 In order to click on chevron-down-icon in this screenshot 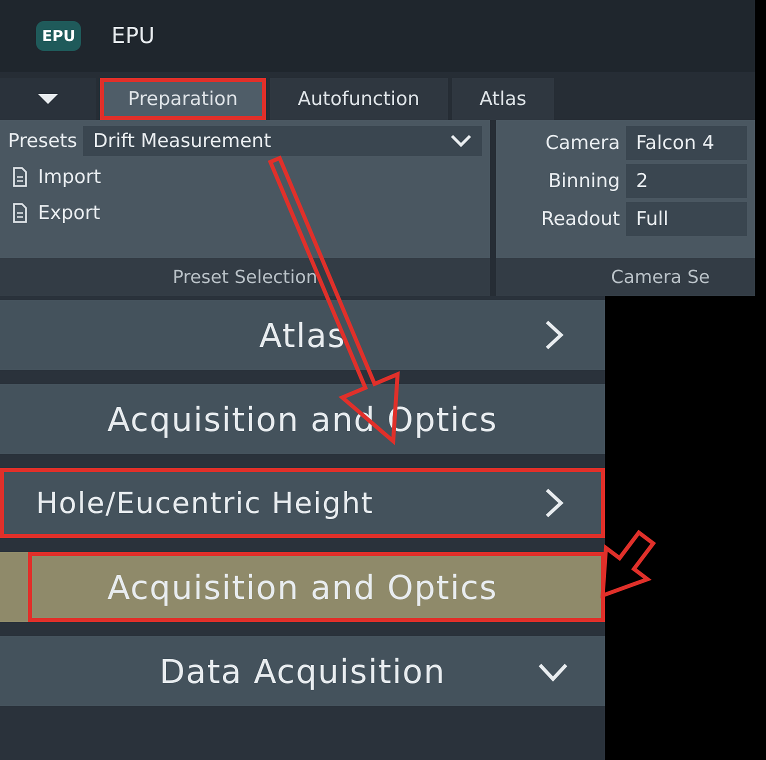, I will do `click(461, 141)`.